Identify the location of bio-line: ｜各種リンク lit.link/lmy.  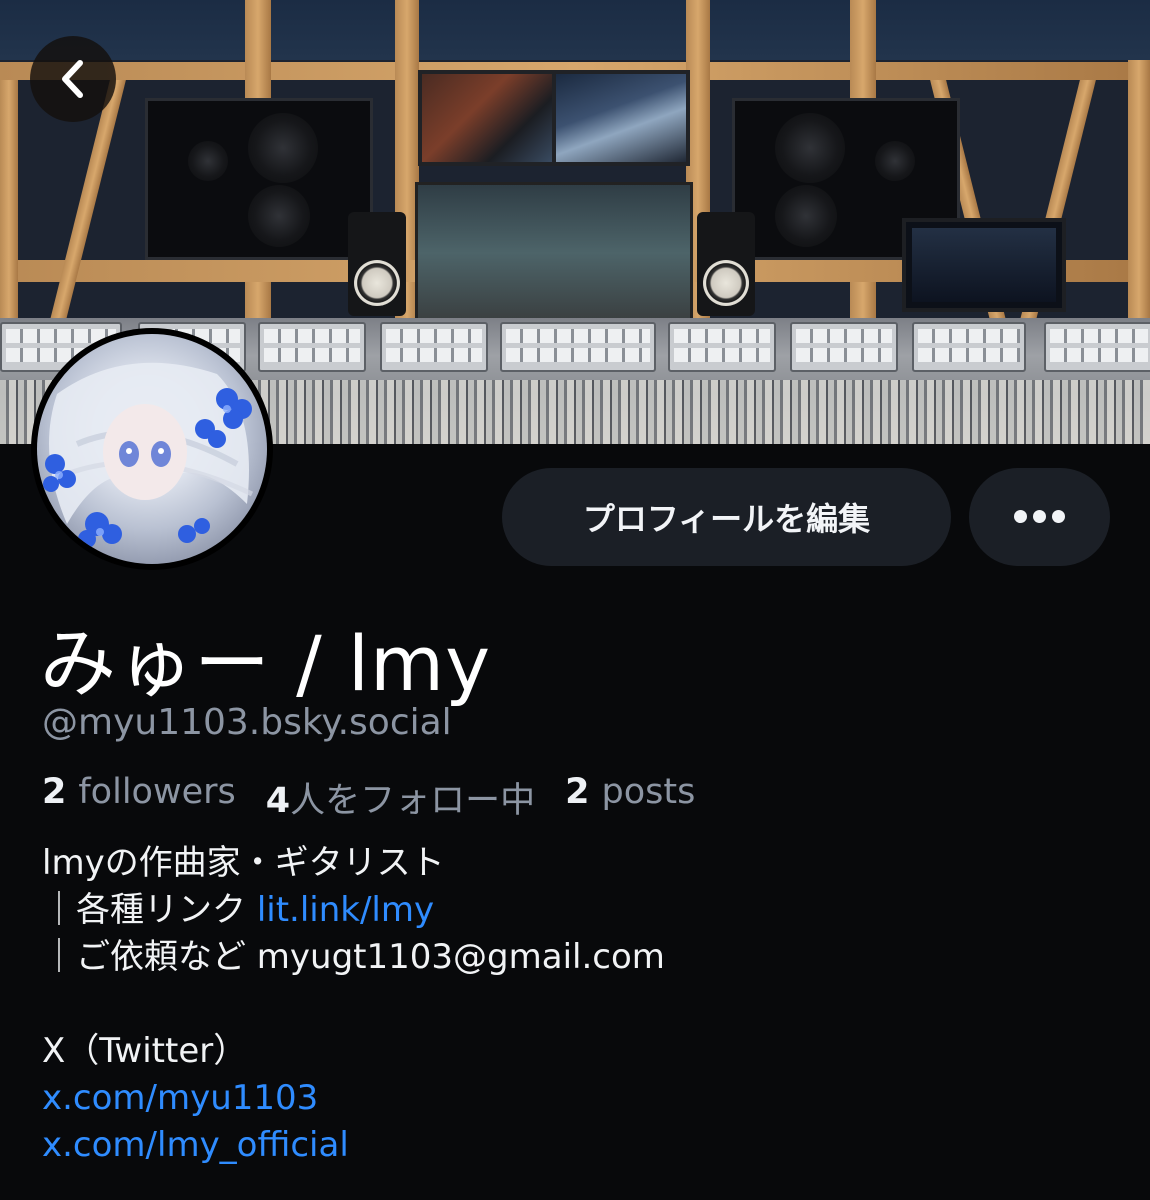
(353, 910).